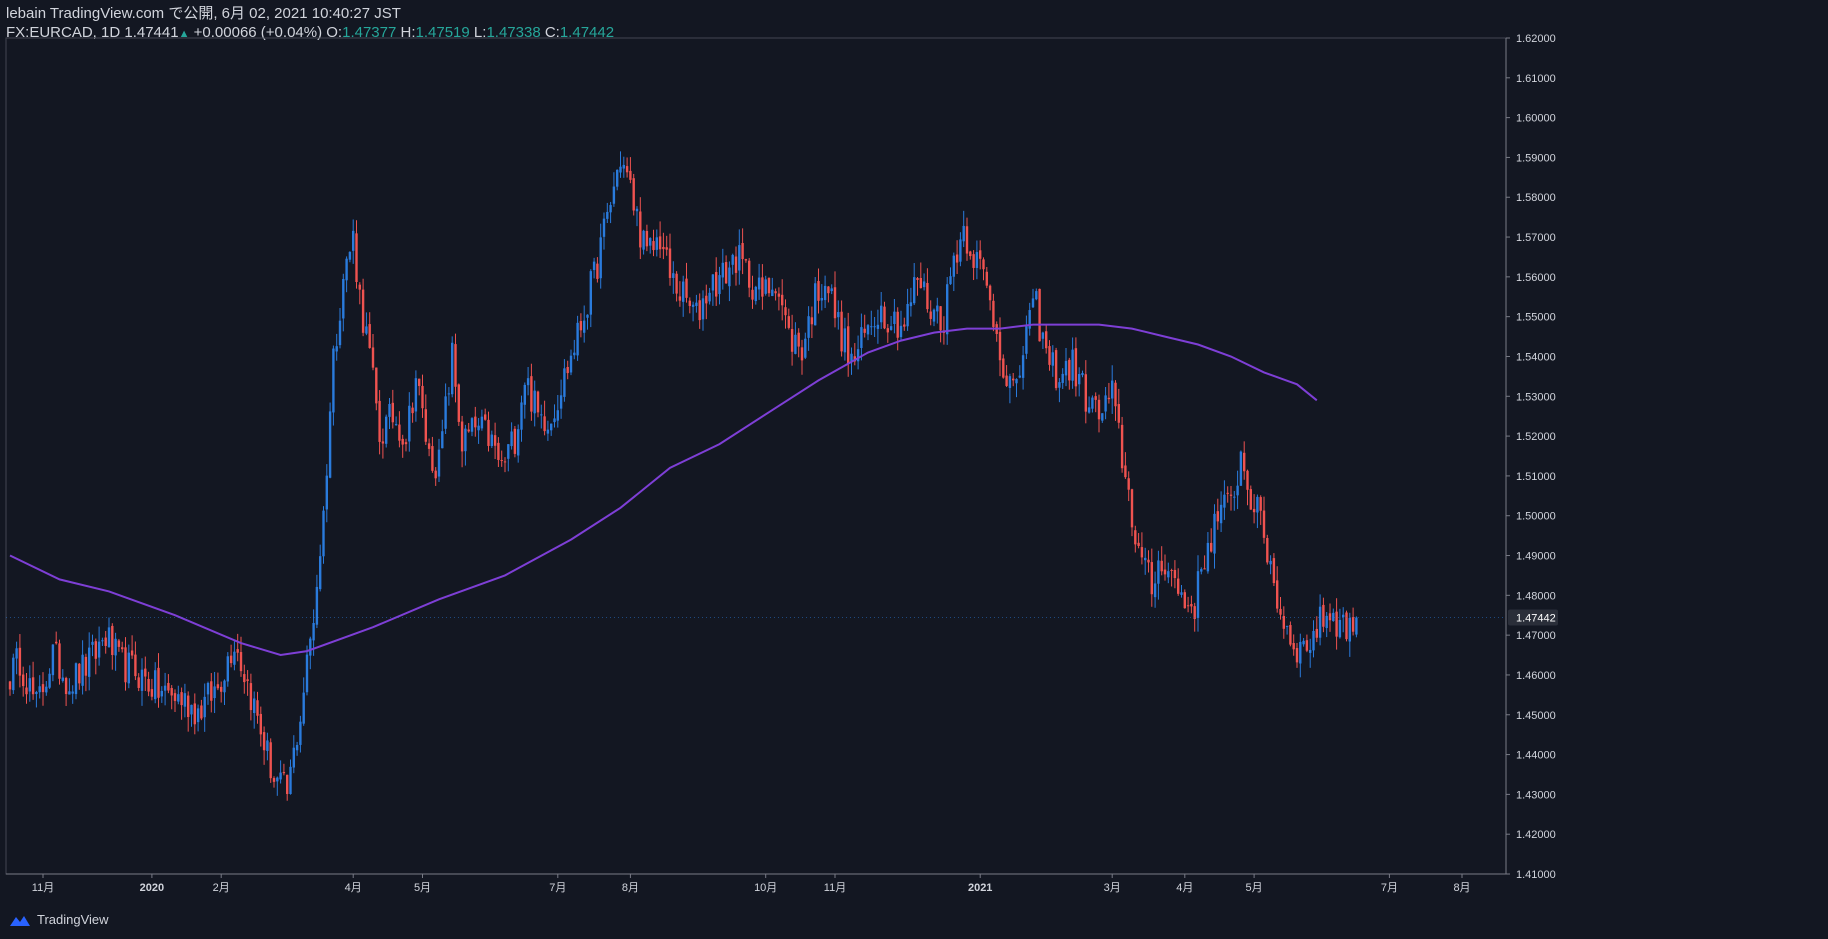  I want to click on y-tick-label: 1.43000, so click(1536, 795).